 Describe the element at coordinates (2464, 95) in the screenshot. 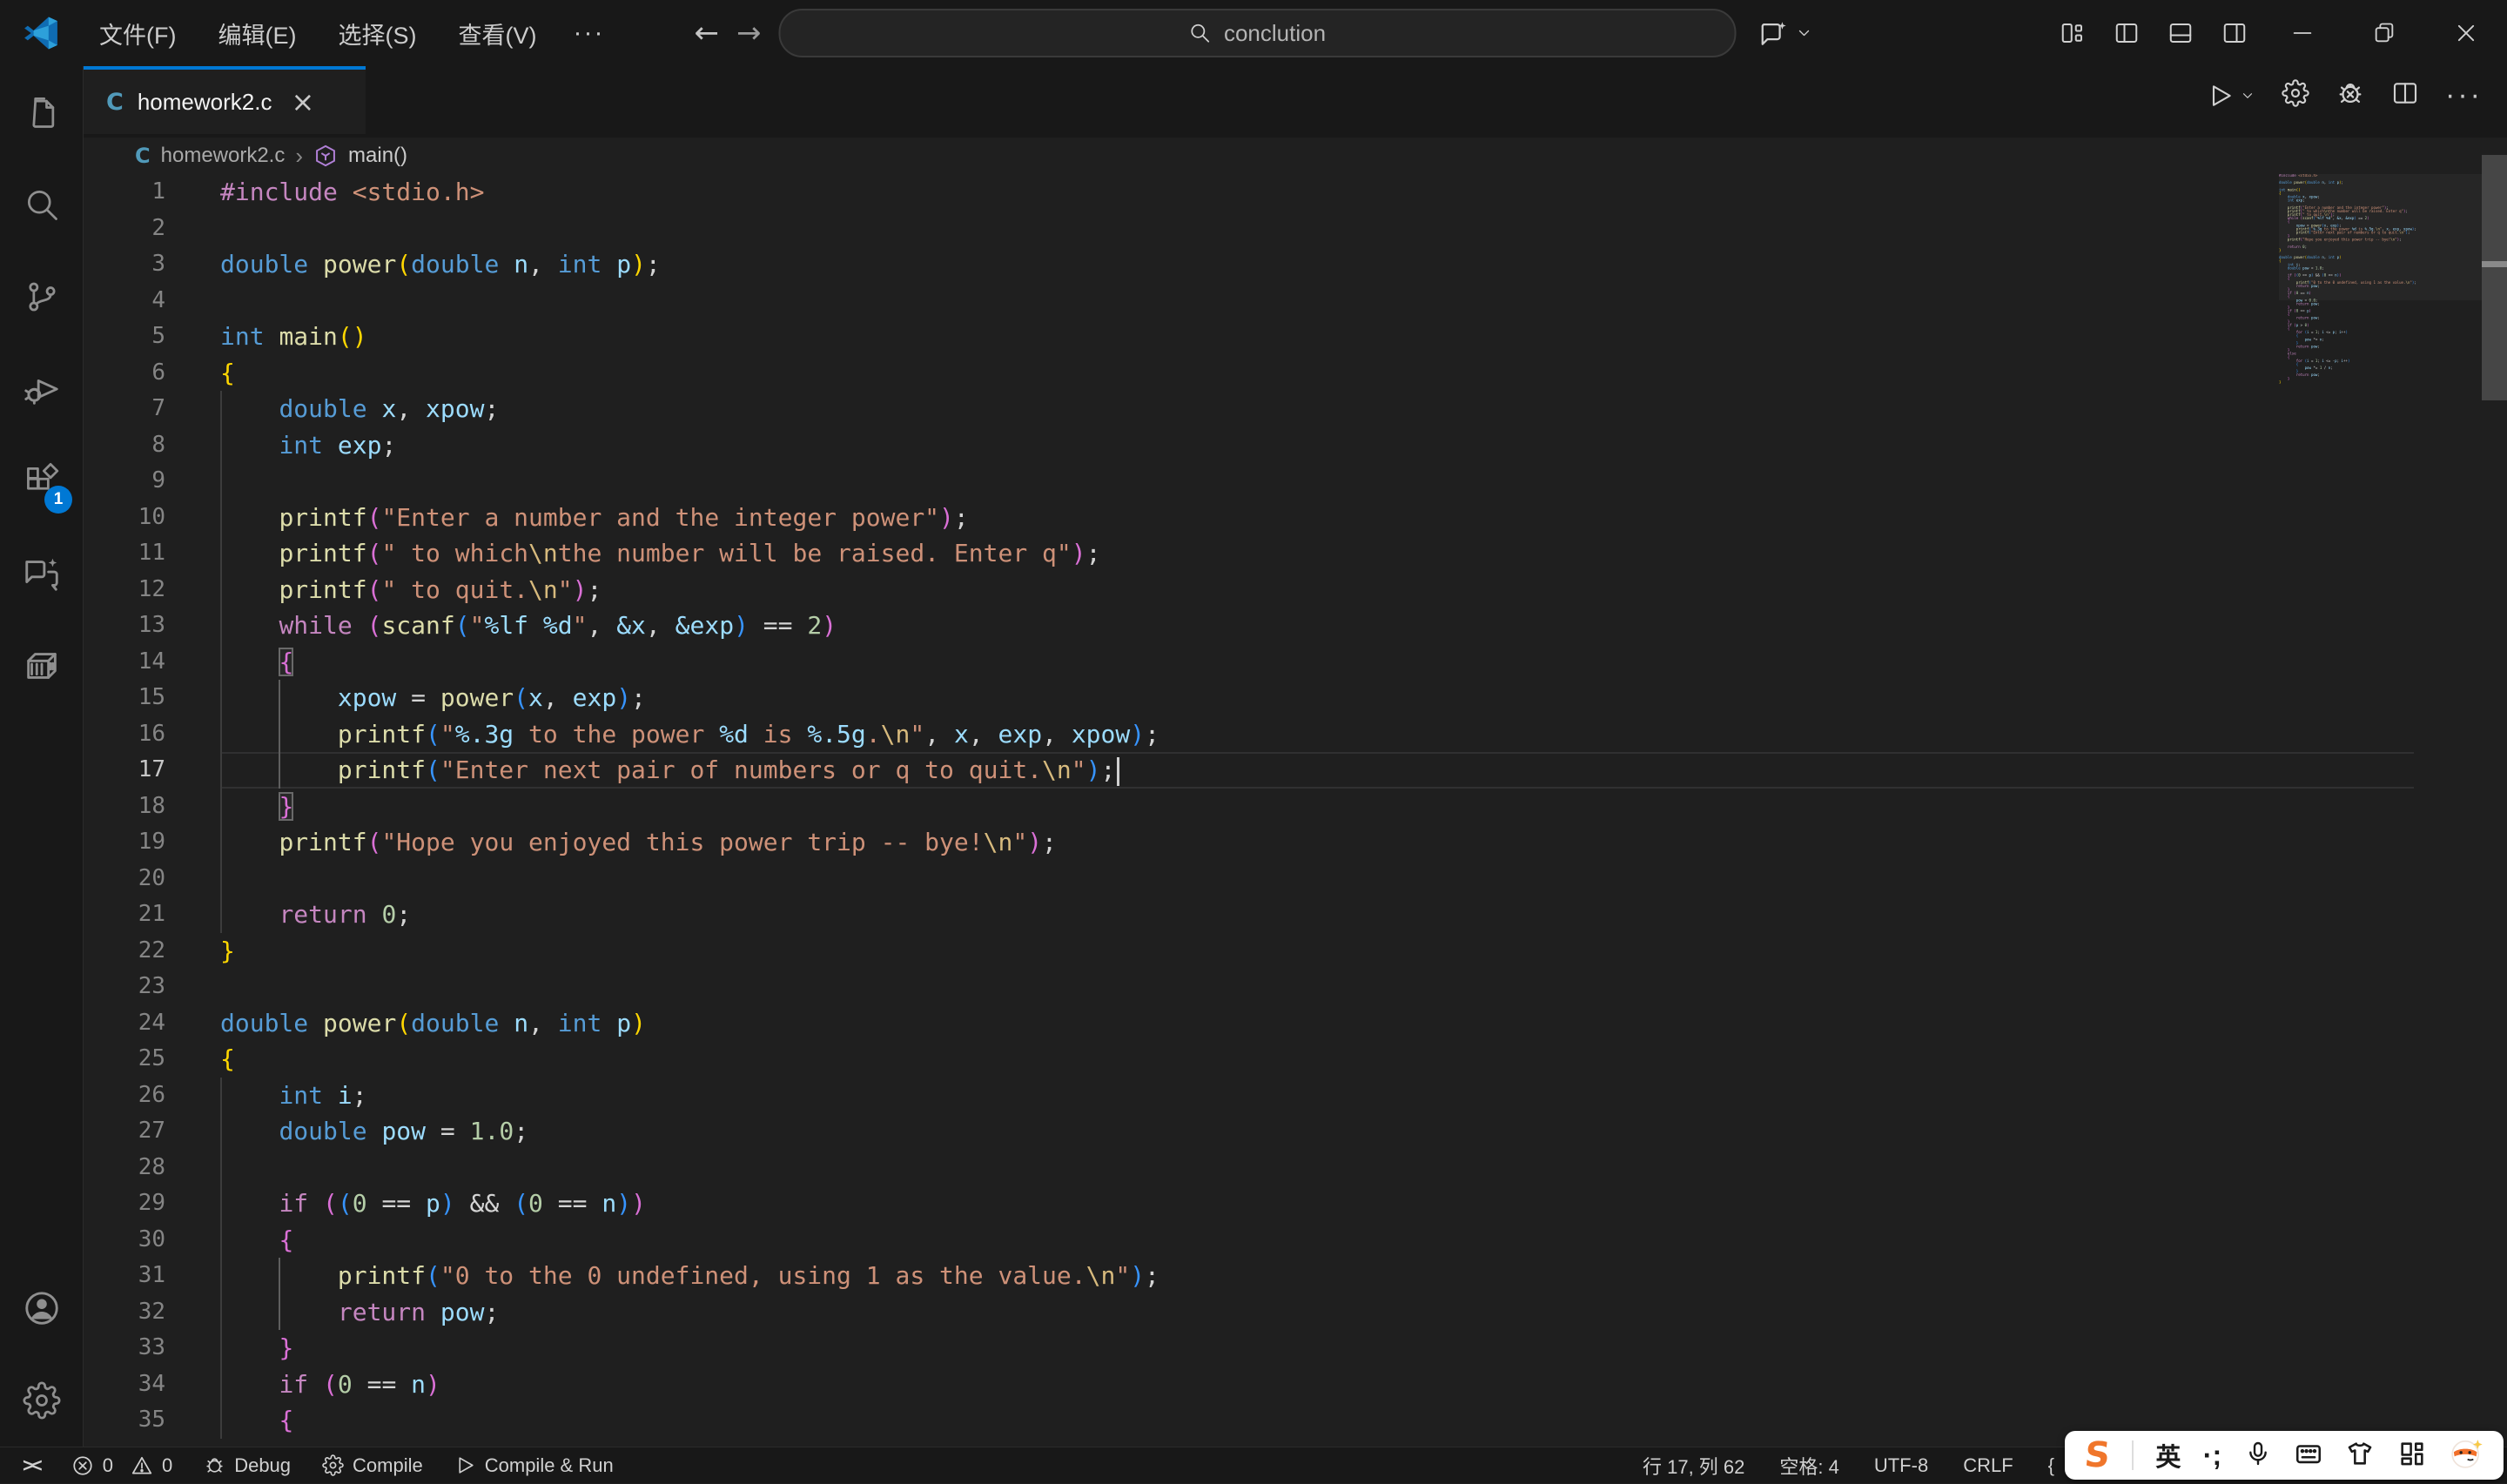

I see `more-actions-icon: ···` at that location.